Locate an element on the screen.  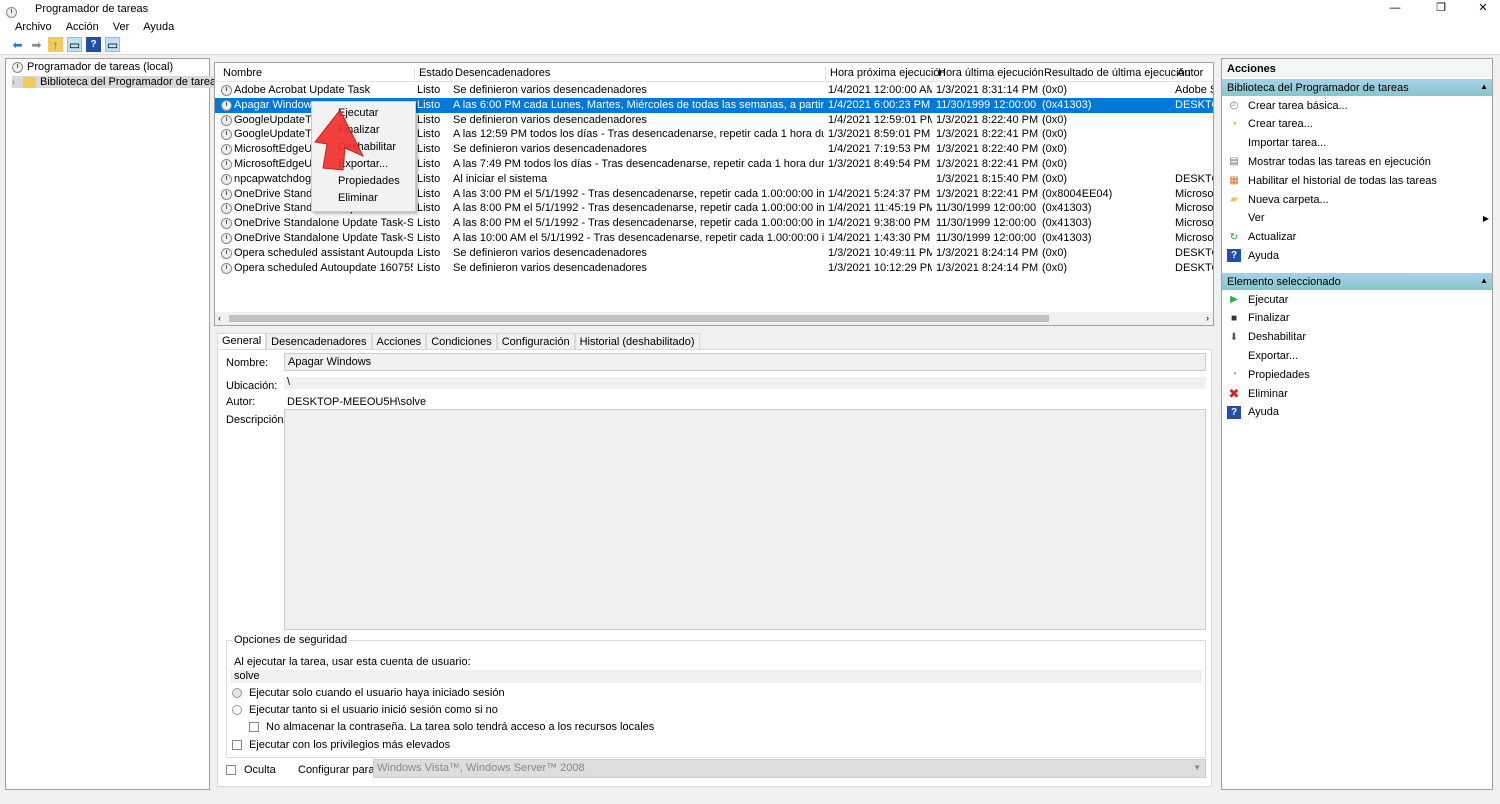
action-item: ↻ Actualizar is located at coordinates (1358, 237).